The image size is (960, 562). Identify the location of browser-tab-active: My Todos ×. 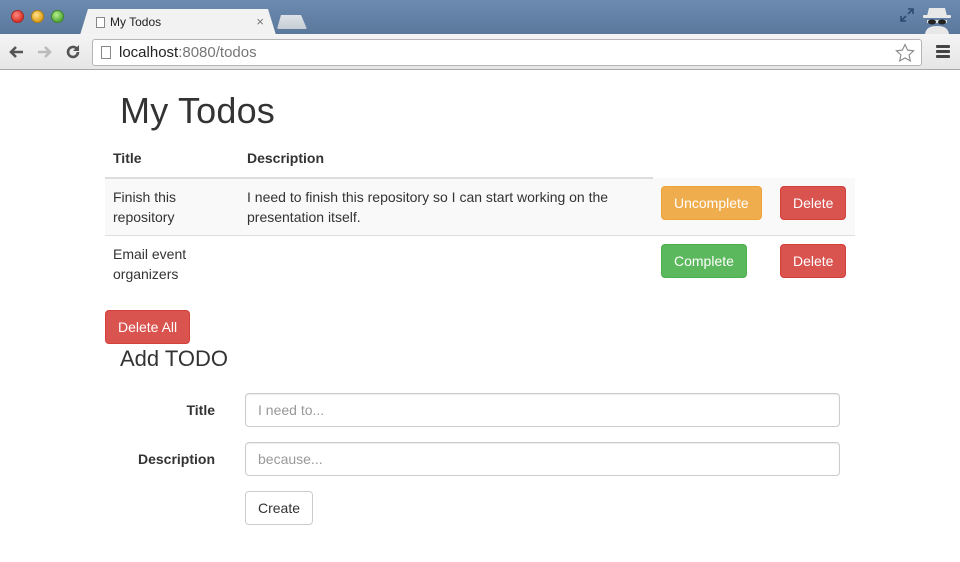
(178, 22).